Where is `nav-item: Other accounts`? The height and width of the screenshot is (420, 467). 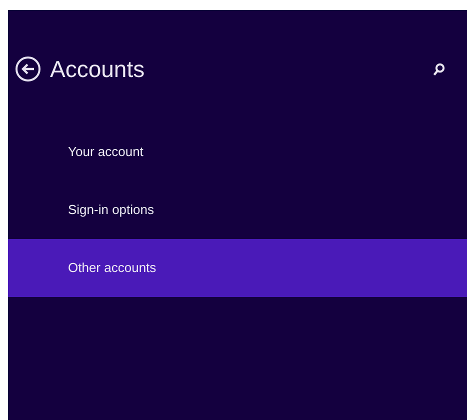
nav-item: Other accounts is located at coordinates (237, 268).